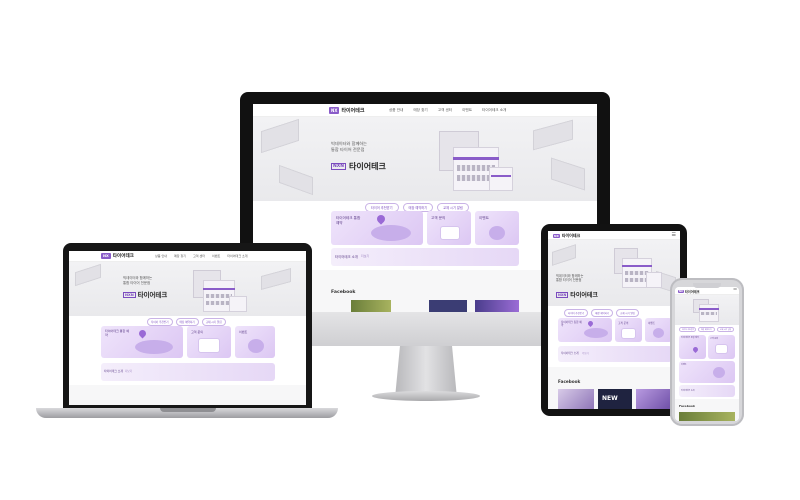 This screenshot has height=500, width=800. Describe the element at coordinates (138, 278) in the screenshot. I see `hero-line-1: 빅데이터와 함께하는` at that location.